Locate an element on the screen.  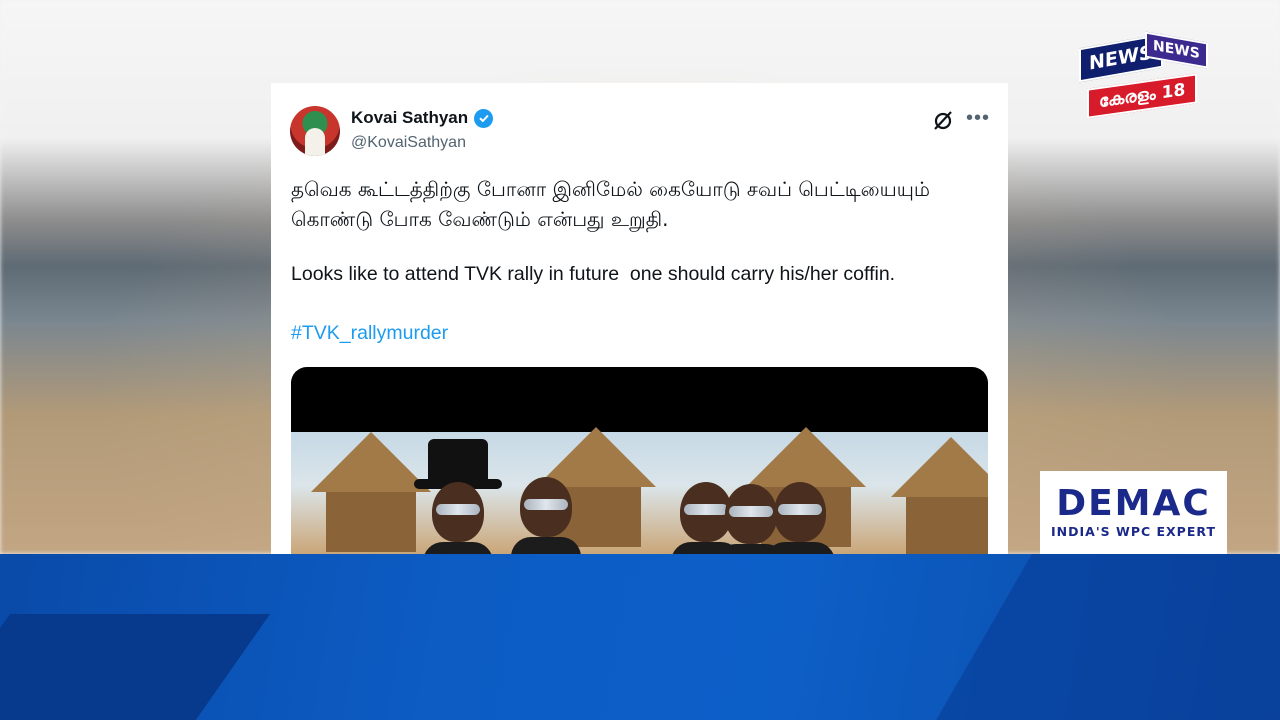
tweet-hashtag: #TVK_rallymurder is located at coordinates (369, 333).